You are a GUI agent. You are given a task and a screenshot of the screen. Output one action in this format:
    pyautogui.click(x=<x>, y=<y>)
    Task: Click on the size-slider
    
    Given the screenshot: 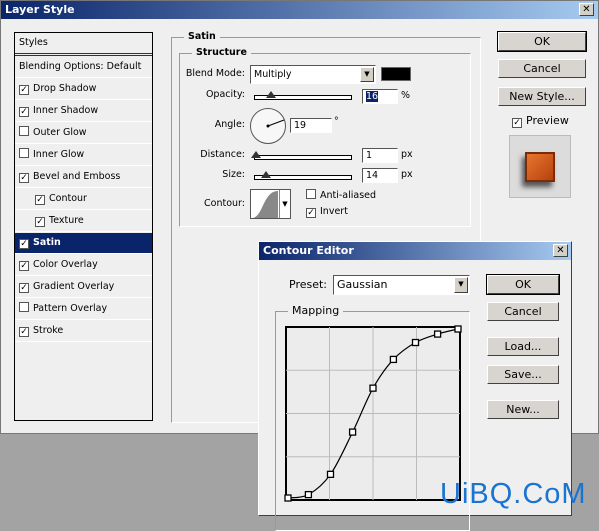 What is the action you would take?
    pyautogui.click(x=303, y=175)
    